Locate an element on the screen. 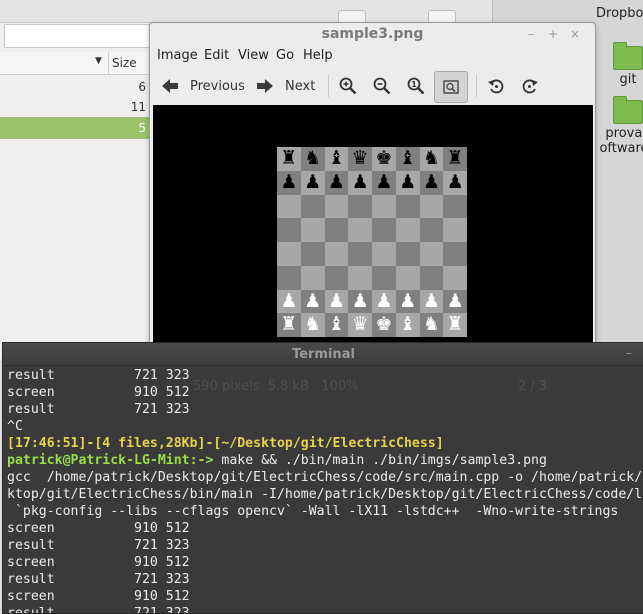  zoom-out-button is located at coordinates (382, 86).